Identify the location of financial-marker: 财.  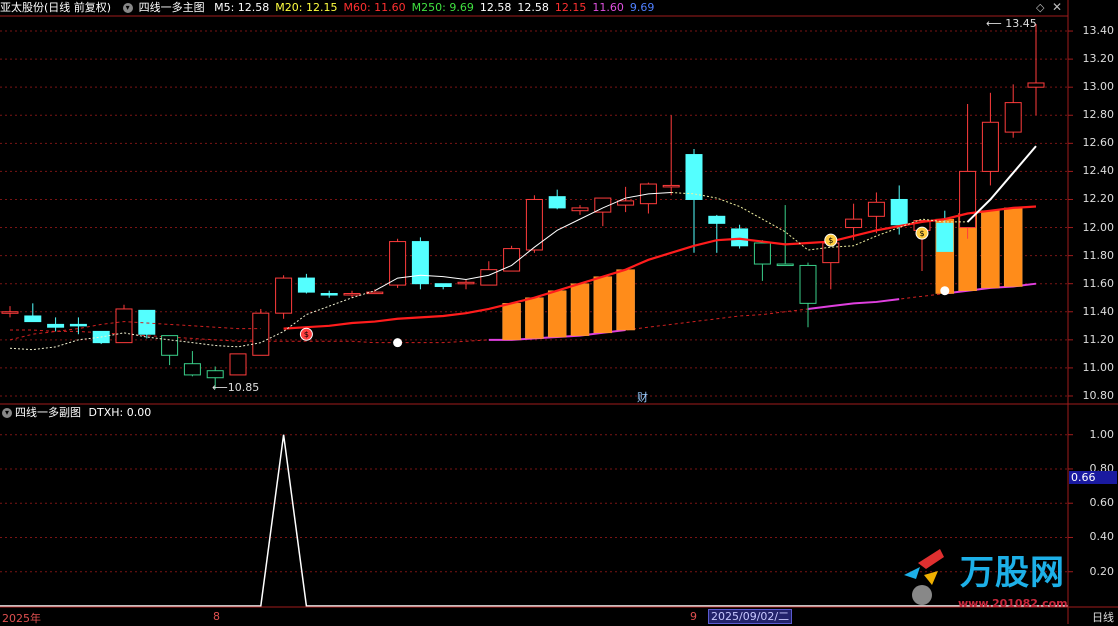
(642, 397).